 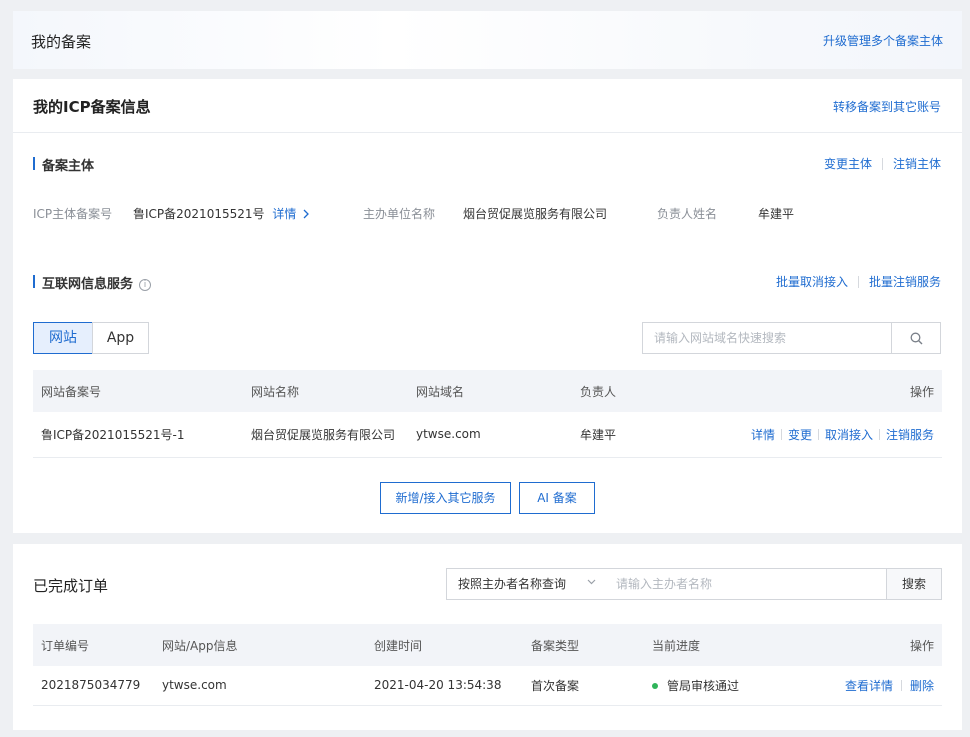 What do you see at coordinates (284, 214) in the screenshot?
I see `record-detail-label: 详情` at bounding box center [284, 214].